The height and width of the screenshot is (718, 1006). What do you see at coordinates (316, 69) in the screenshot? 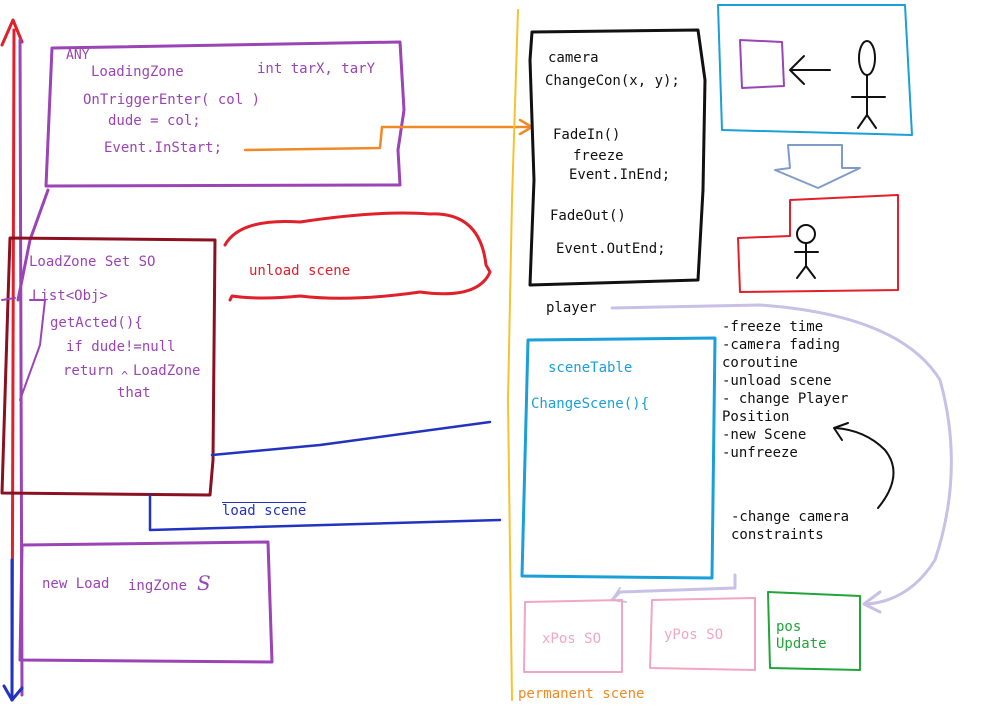
I see `loading-zone-fields: int tarX, tarY` at bounding box center [316, 69].